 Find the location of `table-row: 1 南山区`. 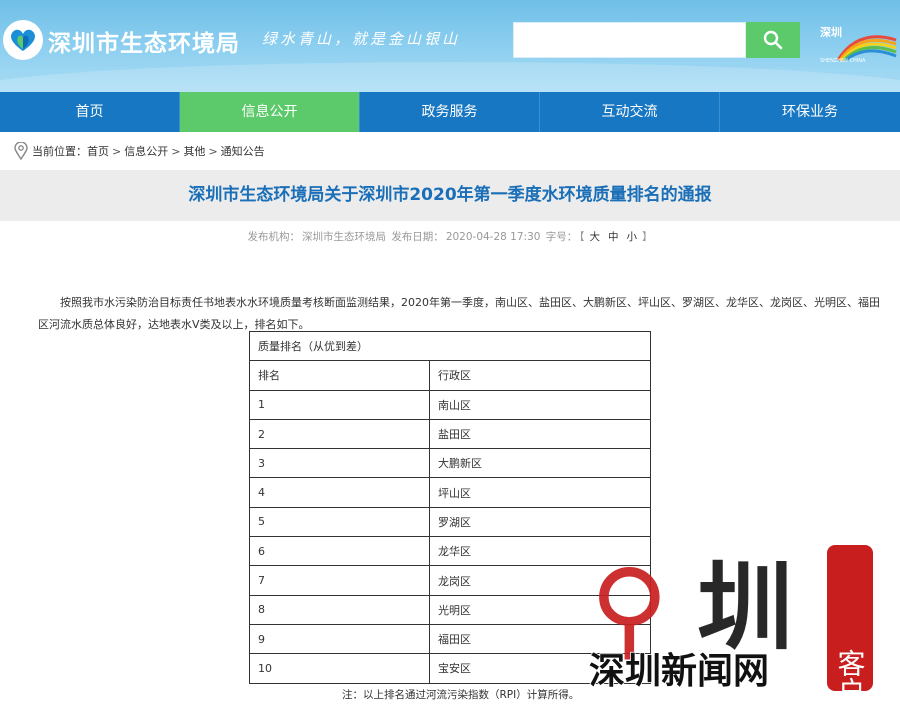

table-row: 1 南山区 is located at coordinates (450, 404).